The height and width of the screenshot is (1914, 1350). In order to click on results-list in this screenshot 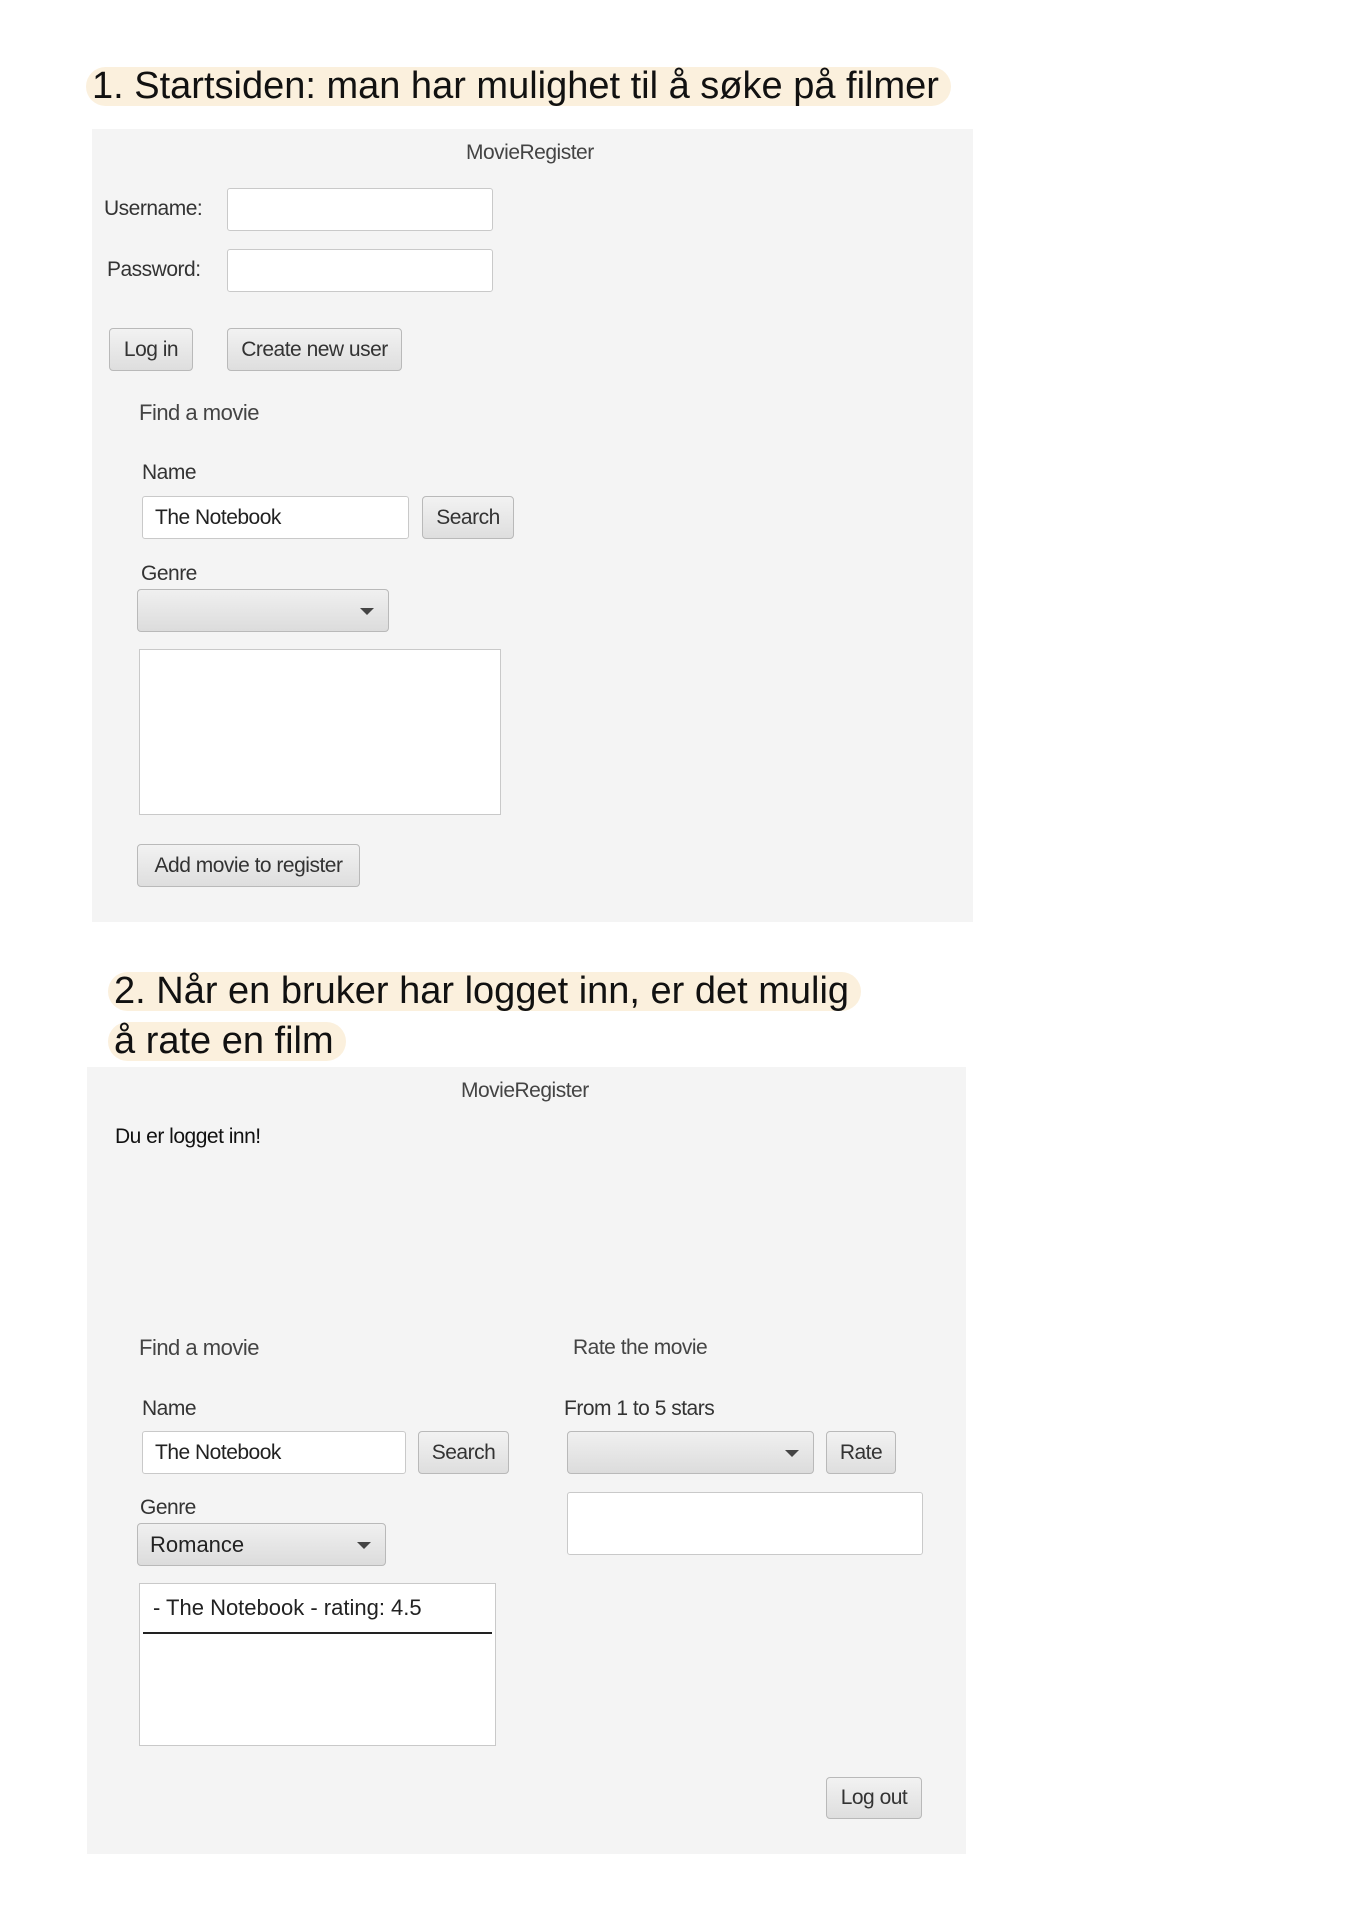, I will do `click(320, 732)`.